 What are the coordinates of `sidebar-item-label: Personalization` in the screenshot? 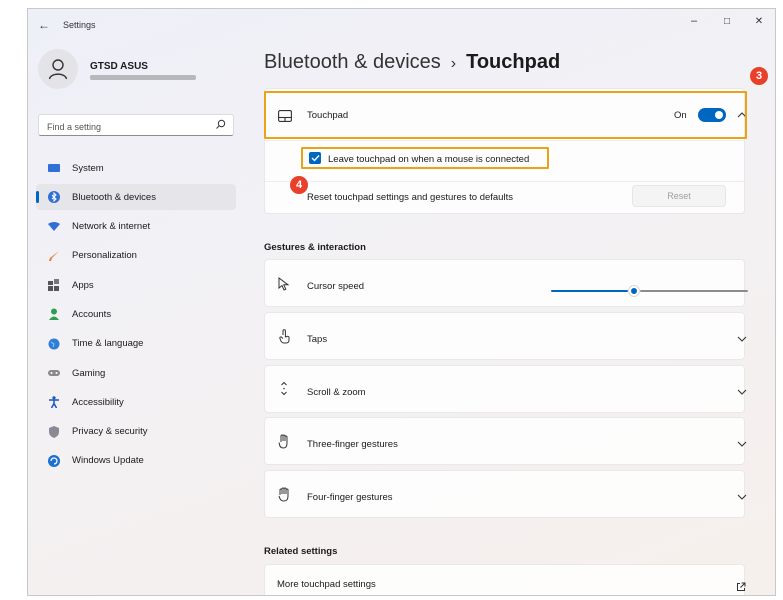 It's located at (104, 256).